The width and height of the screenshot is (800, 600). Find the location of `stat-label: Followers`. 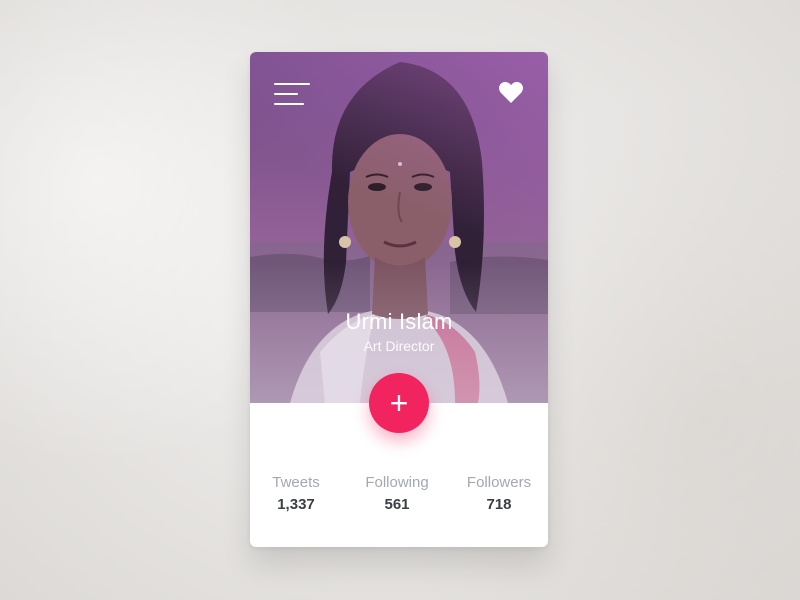

stat-label: Followers is located at coordinates (499, 482).